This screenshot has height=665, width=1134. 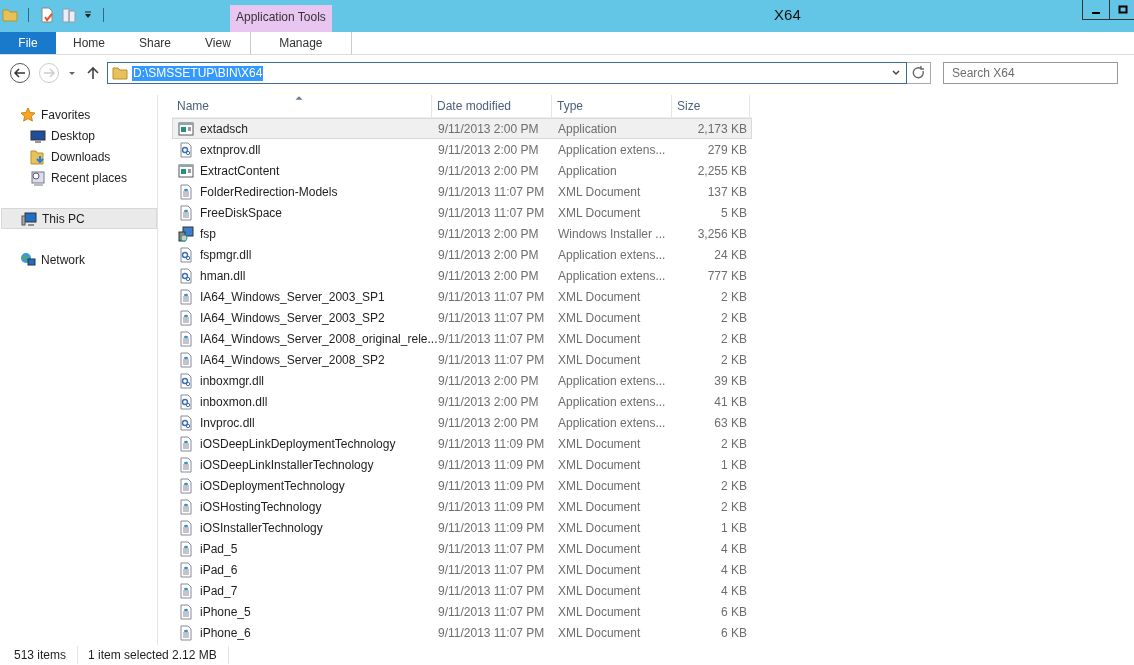 I want to click on minimize-button, so click(x=1096, y=10).